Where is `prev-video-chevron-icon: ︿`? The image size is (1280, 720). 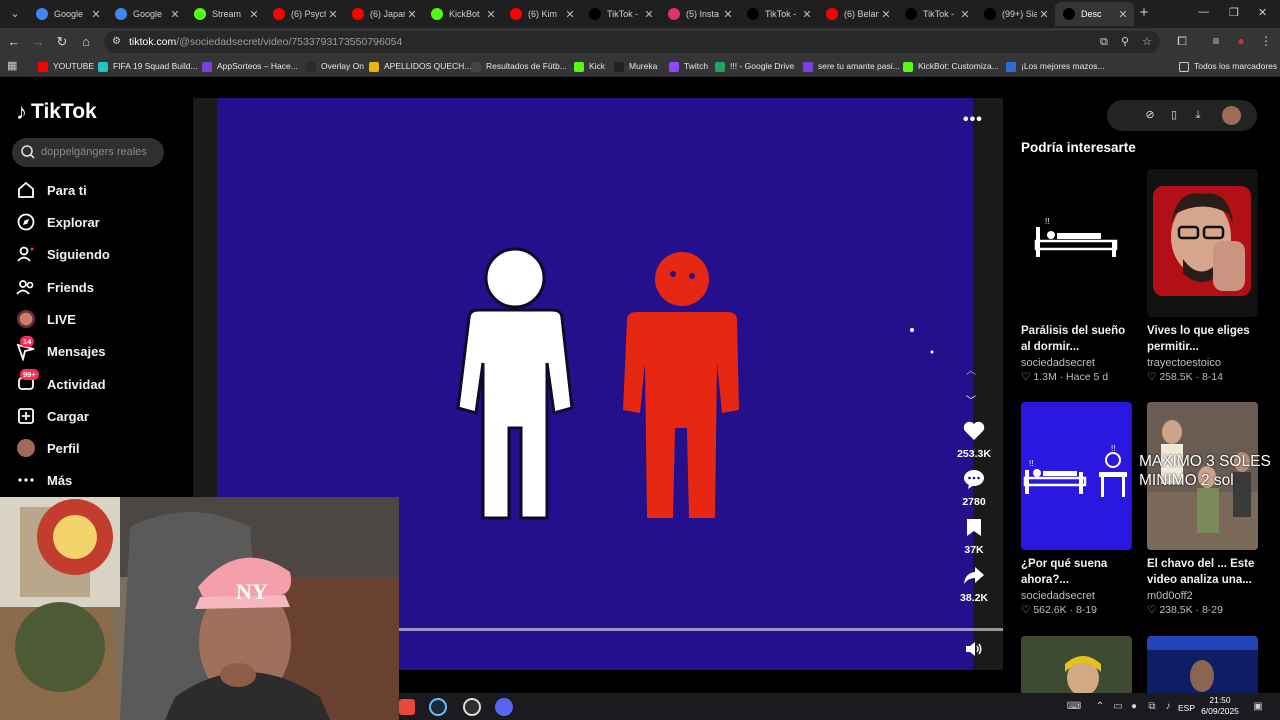 prev-video-chevron-icon: ︿ is located at coordinates (971, 369).